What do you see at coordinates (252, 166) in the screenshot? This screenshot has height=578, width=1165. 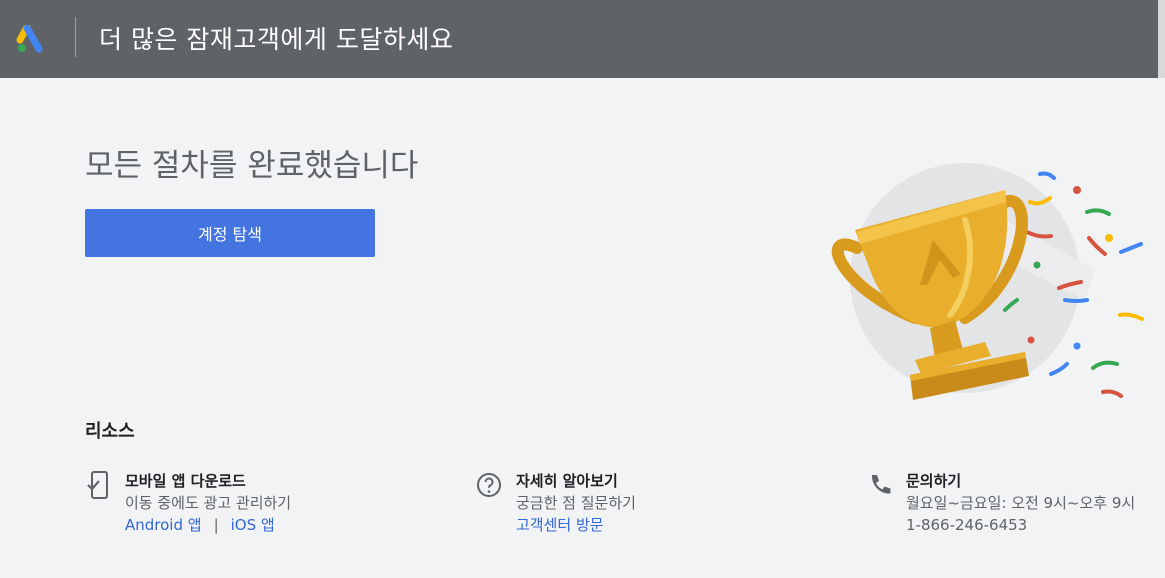 I see `page-title: 모든 절차를 완료했습니다` at bounding box center [252, 166].